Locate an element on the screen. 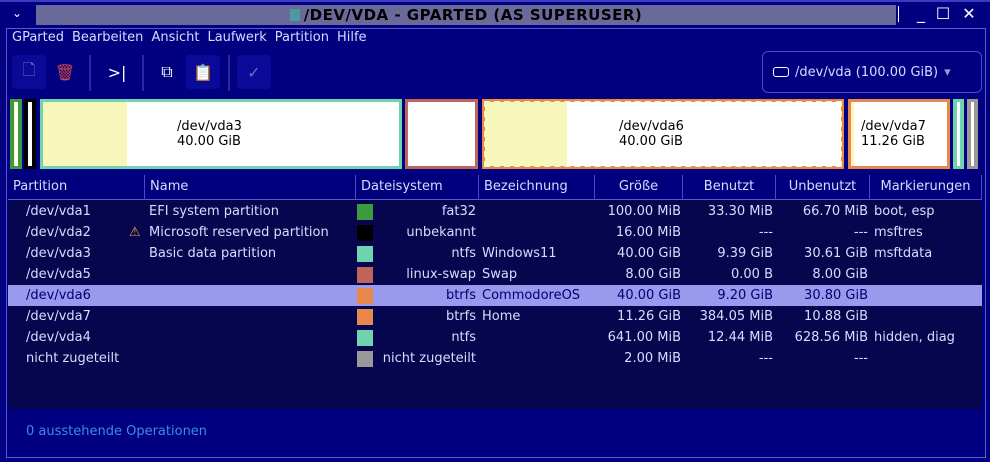 This screenshot has height=462, width=990. column-header: Name is located at coordinates (250, 187).